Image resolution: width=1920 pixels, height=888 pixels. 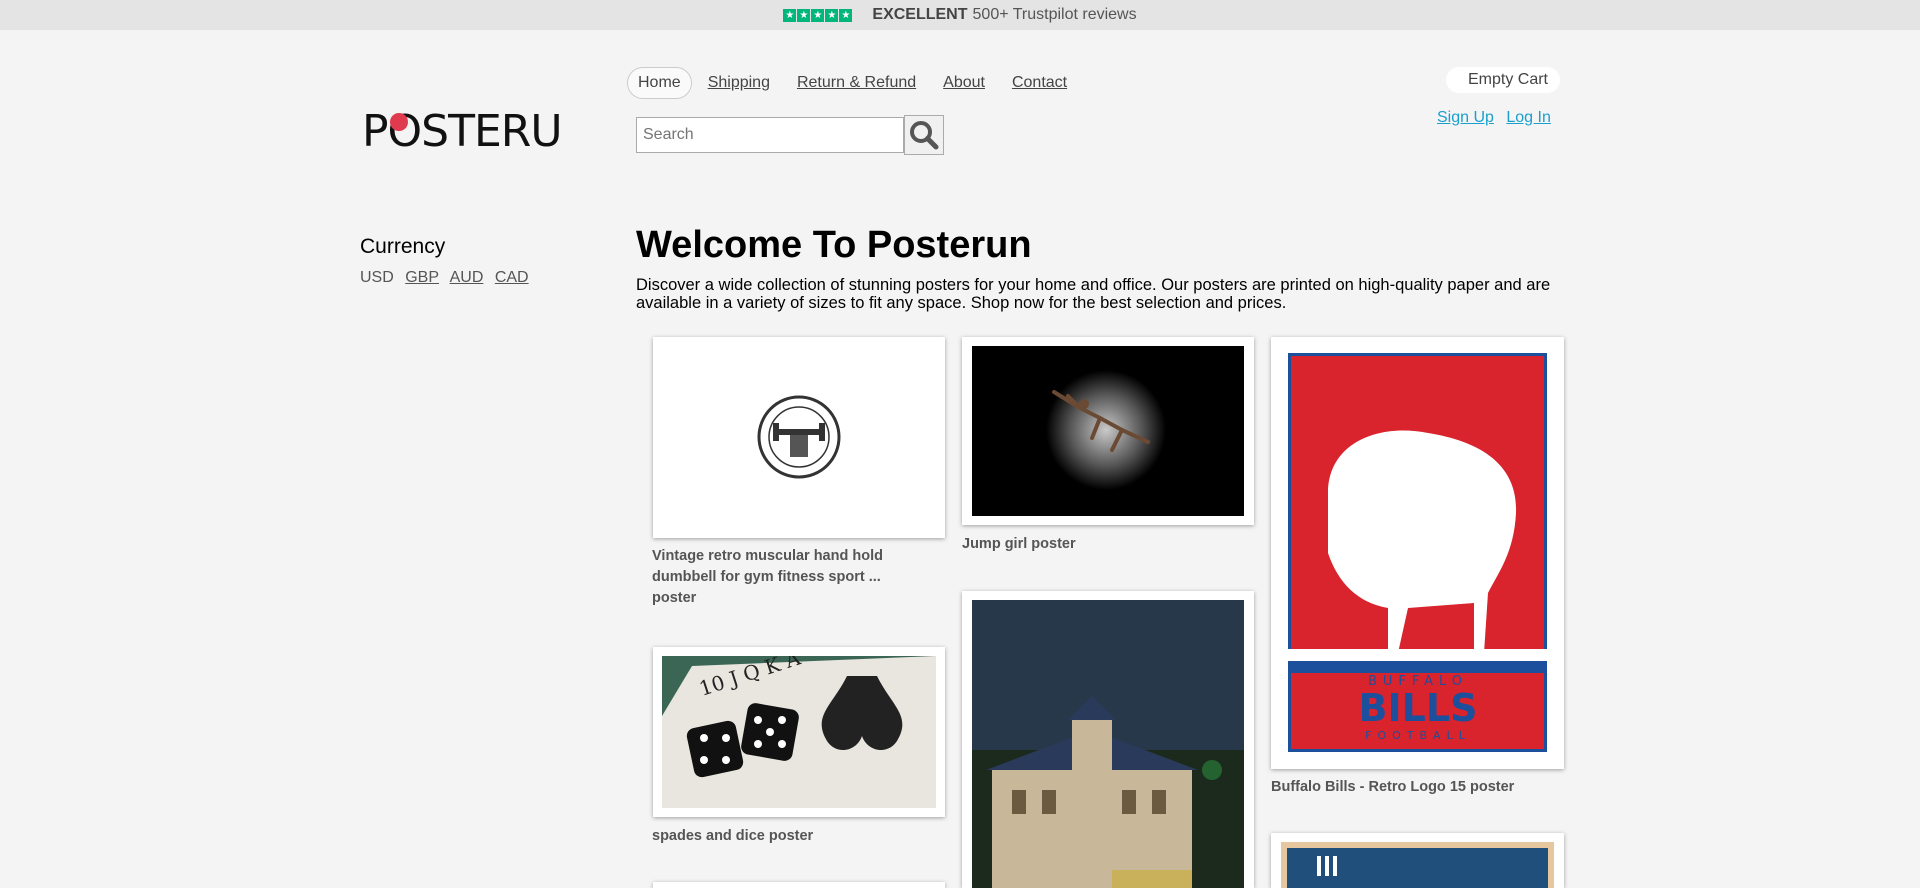 What do you see at coordinates (770, 135) in the screenshot?
I see `search-input` at bounding box center [770, 135].